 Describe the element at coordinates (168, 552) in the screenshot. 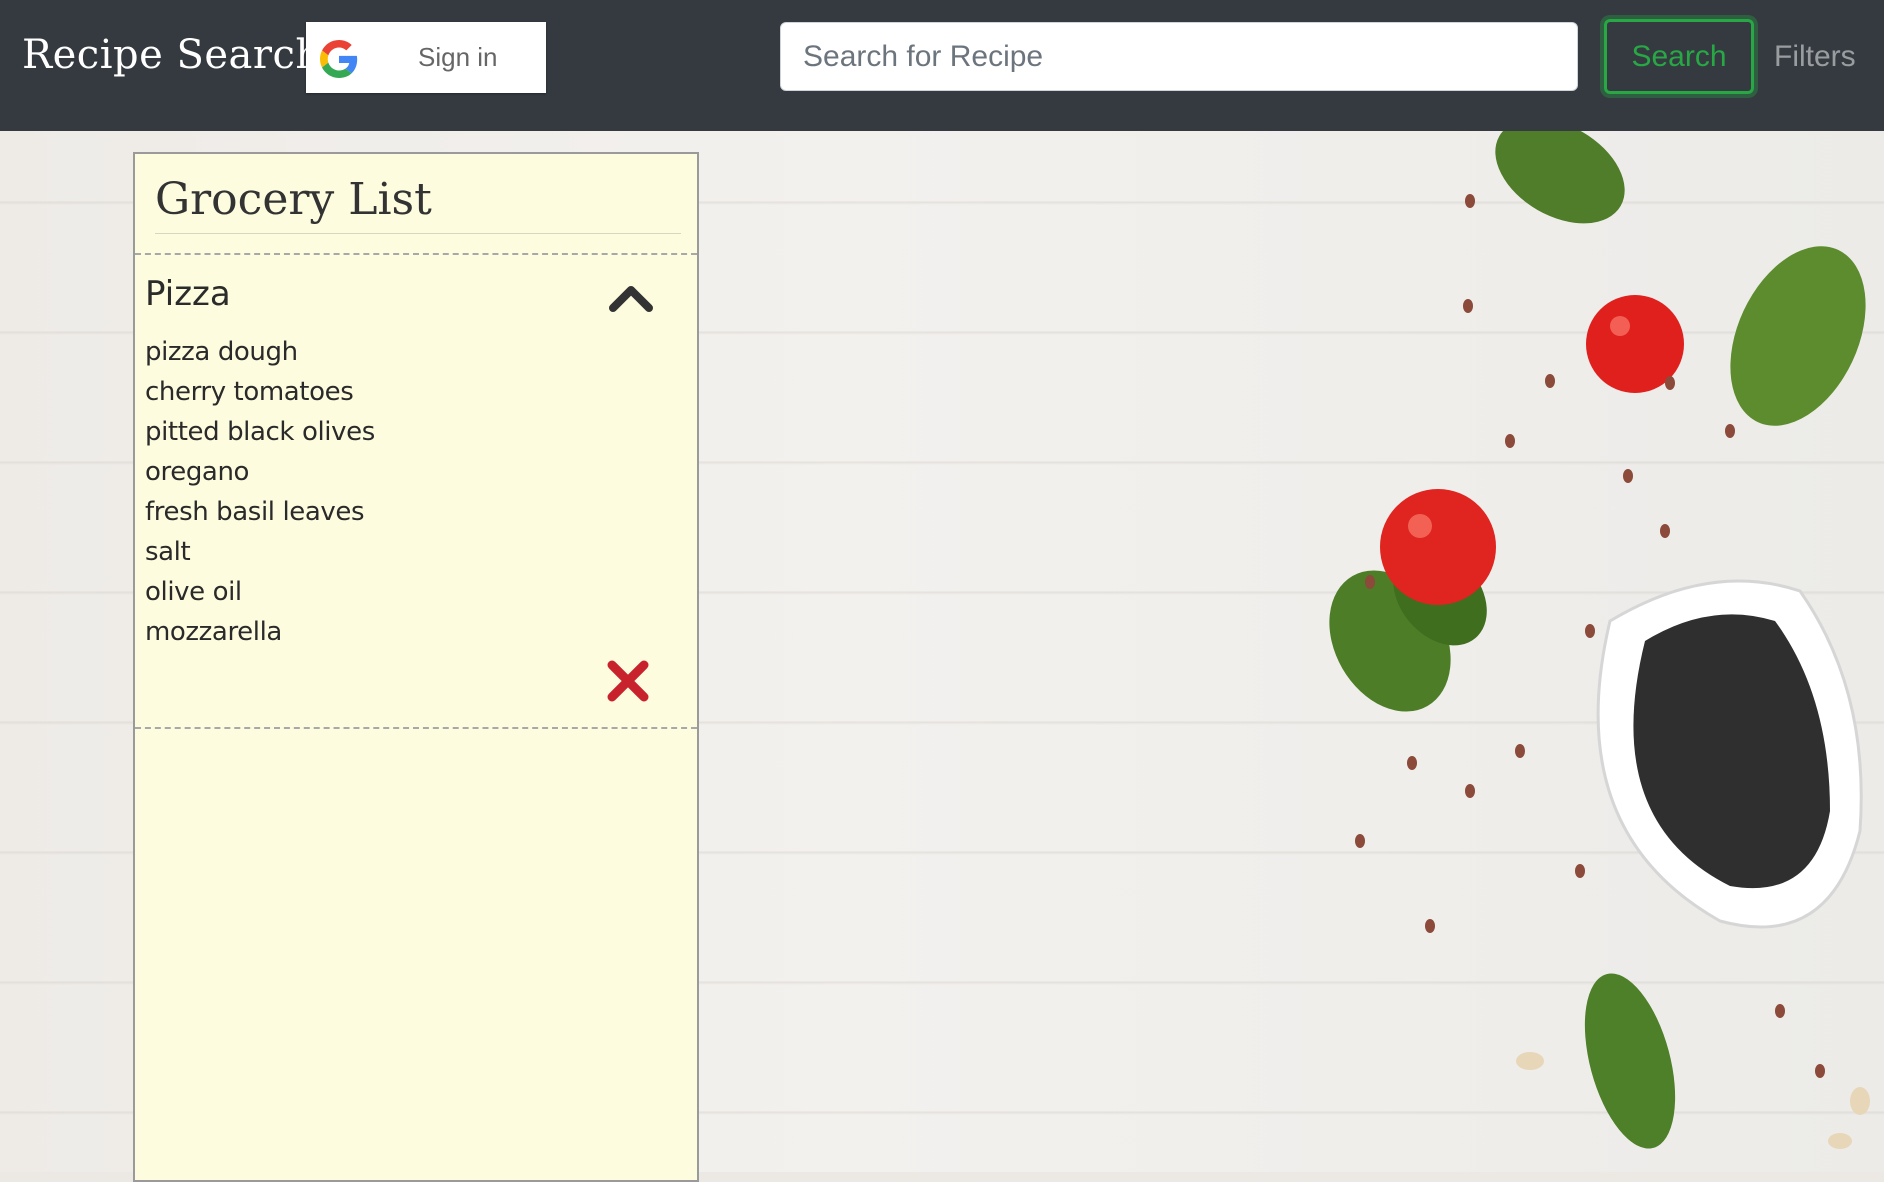

I see `list-item: salt` at that location.